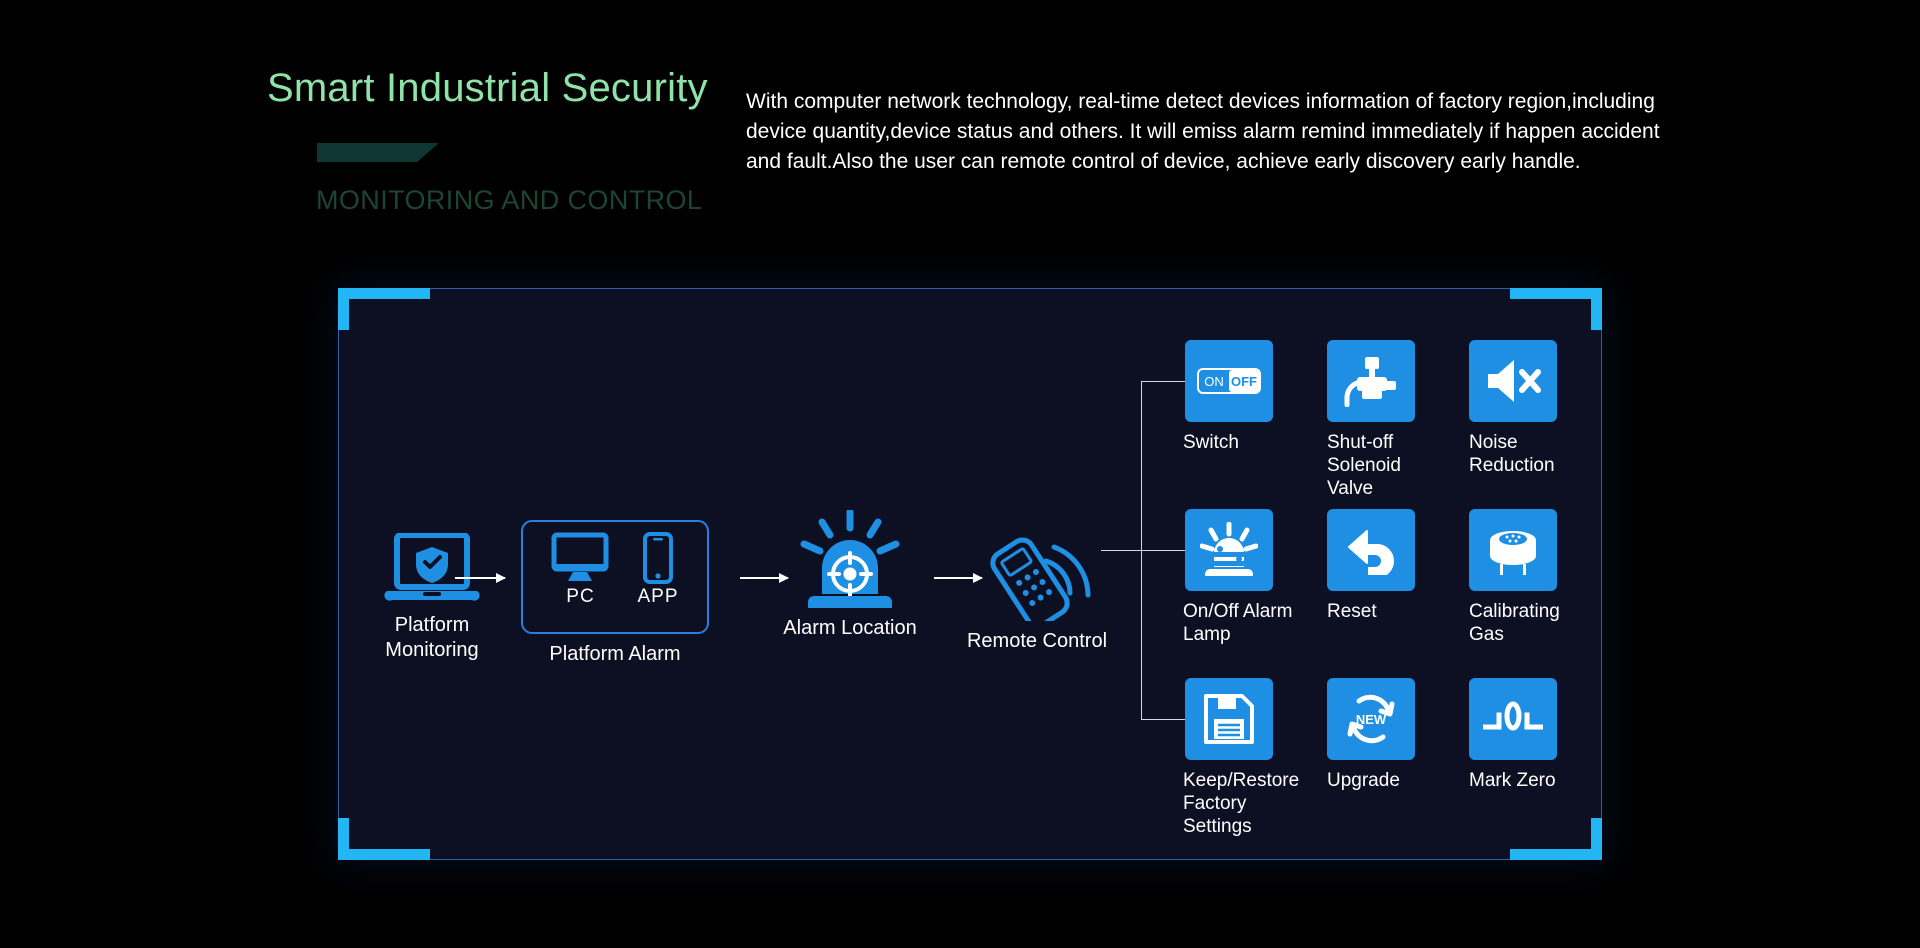  I want to click on flow-node-remote-control: Remote Control, so click(1037, 589).